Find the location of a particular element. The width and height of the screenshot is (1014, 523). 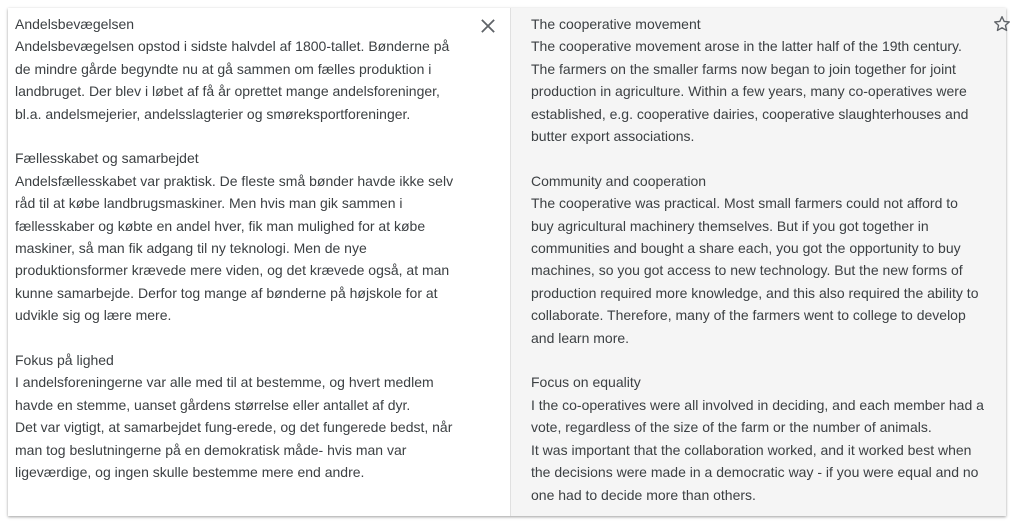

save-translation-button is located at coordinates (1002, 25).